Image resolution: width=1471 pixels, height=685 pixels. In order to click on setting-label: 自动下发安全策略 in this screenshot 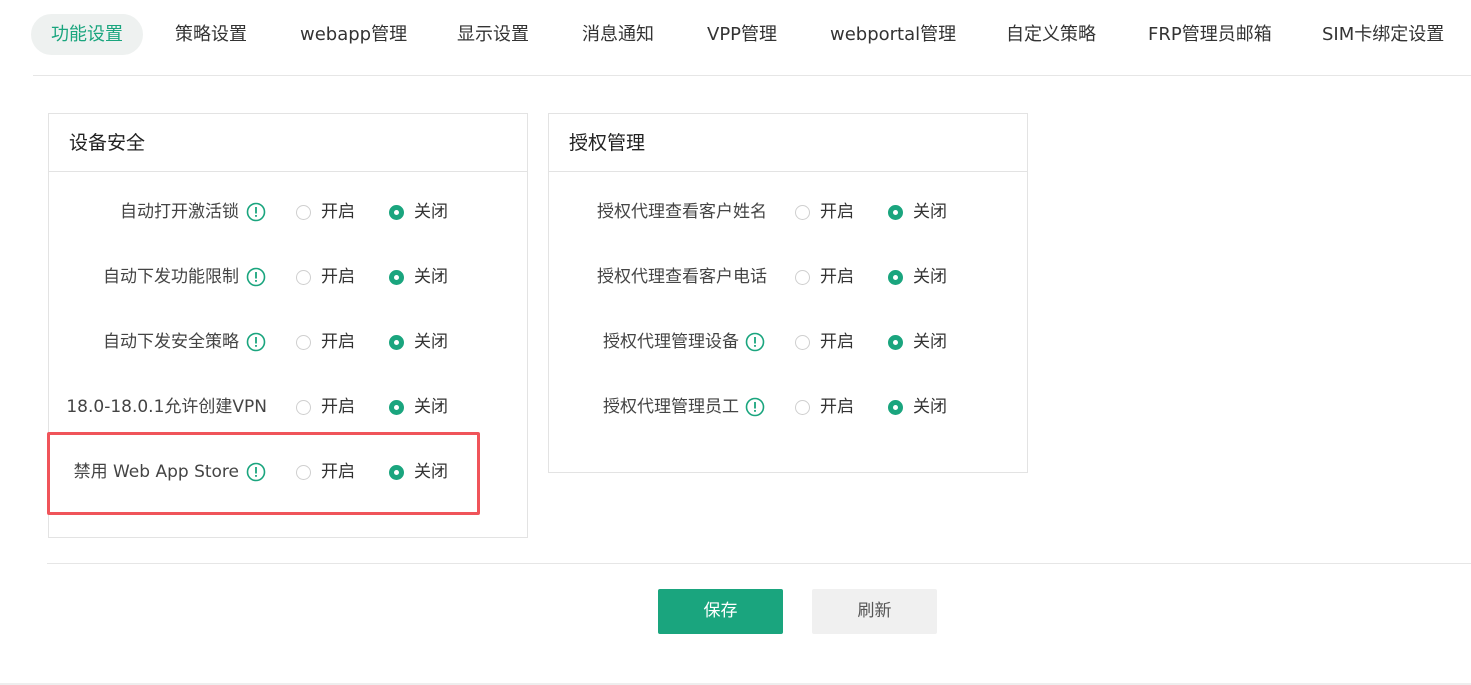, I will do `click(171, 342)`.